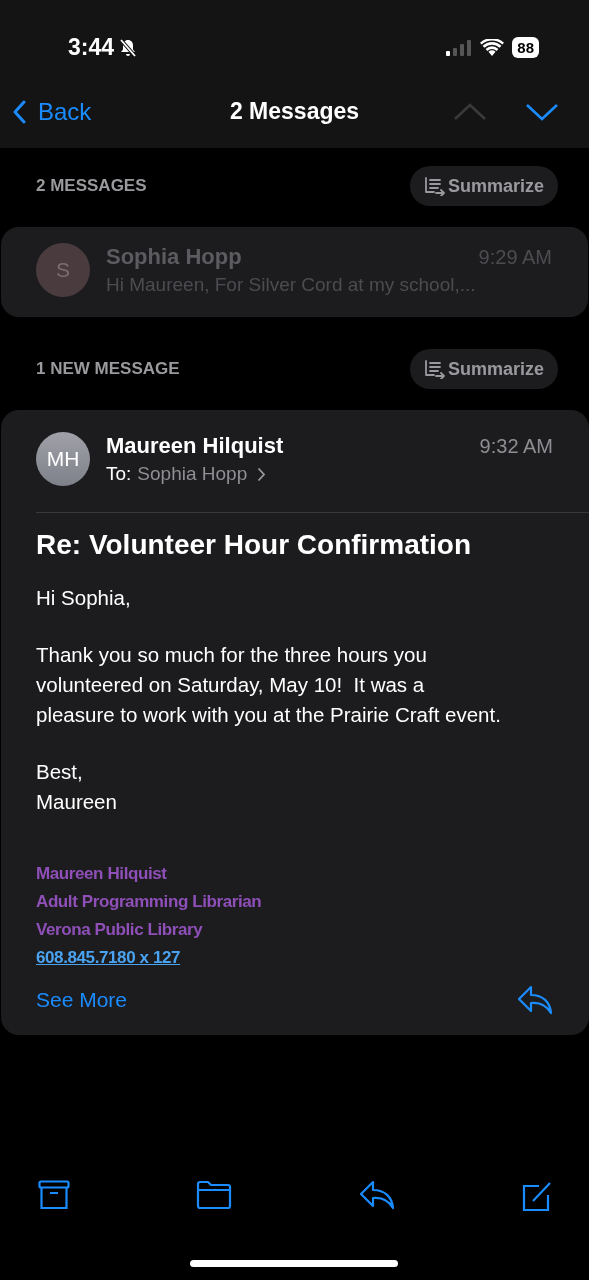 The width and height of the screenshot is (589, 1280). Describe the element at coordinates (542, 111) in the screenshot. I see `chevron-down-icon` at that location.